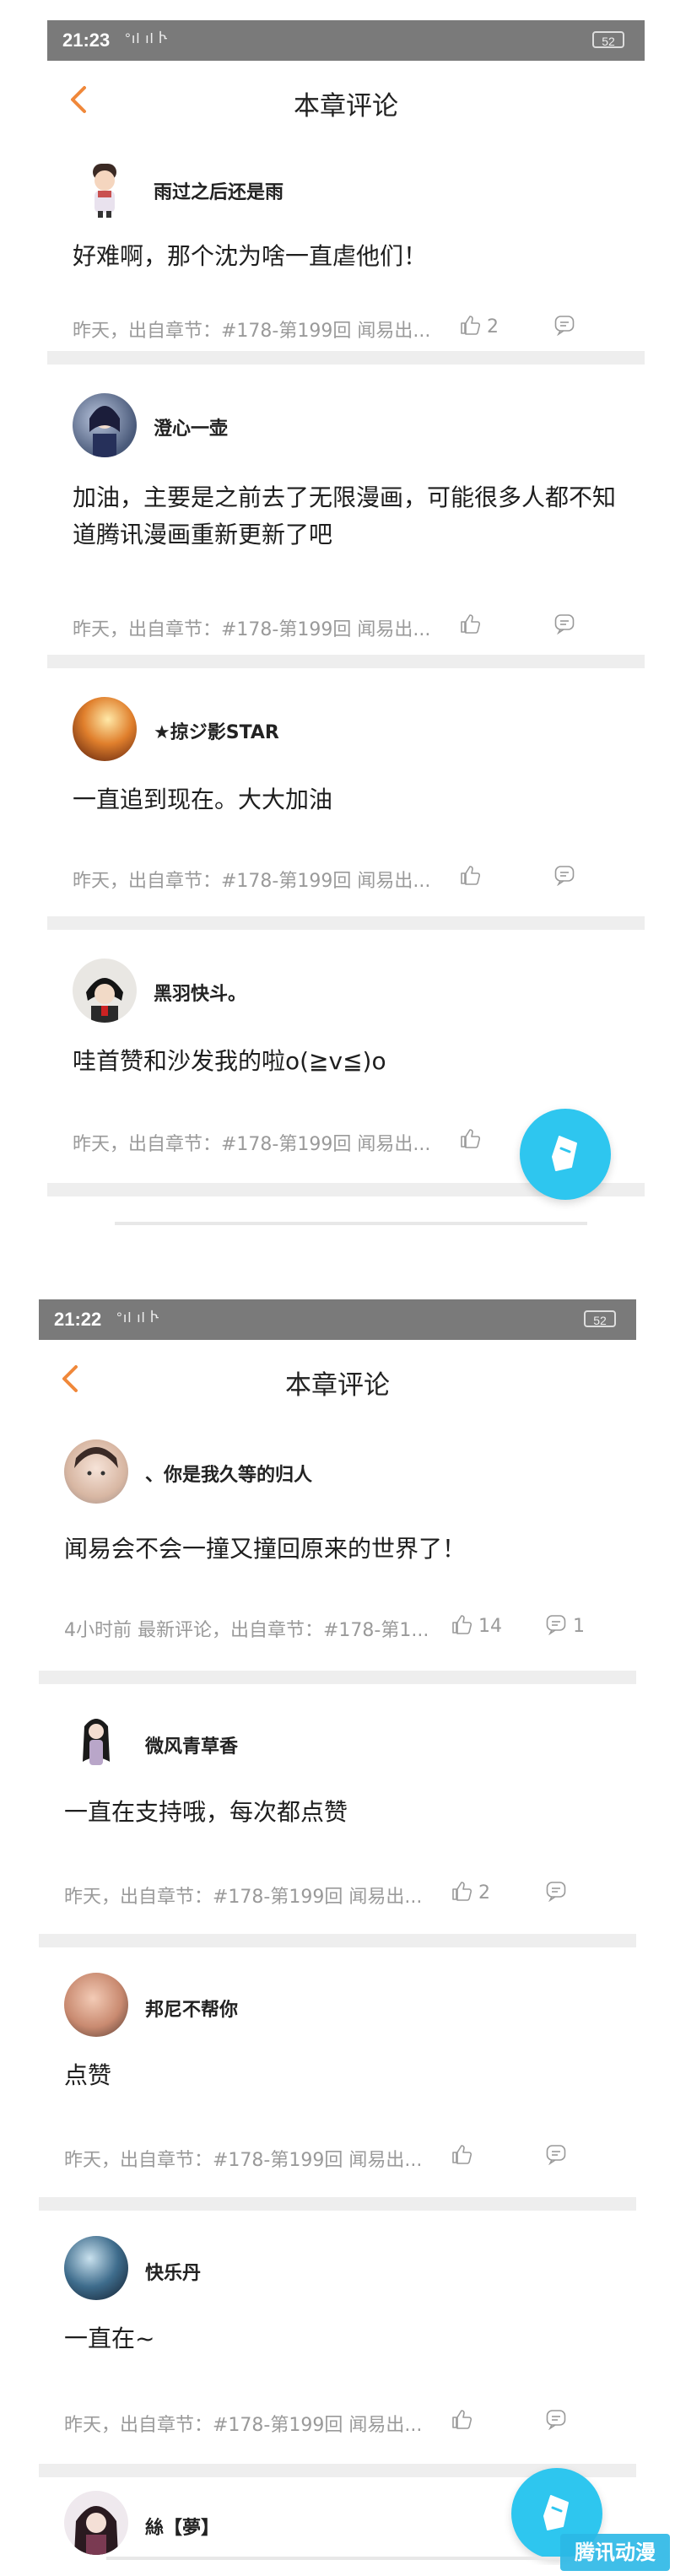 The height and width of the screenshot is (2576, 675). I want to click on username: 微风青草香, so click(191, 1744).